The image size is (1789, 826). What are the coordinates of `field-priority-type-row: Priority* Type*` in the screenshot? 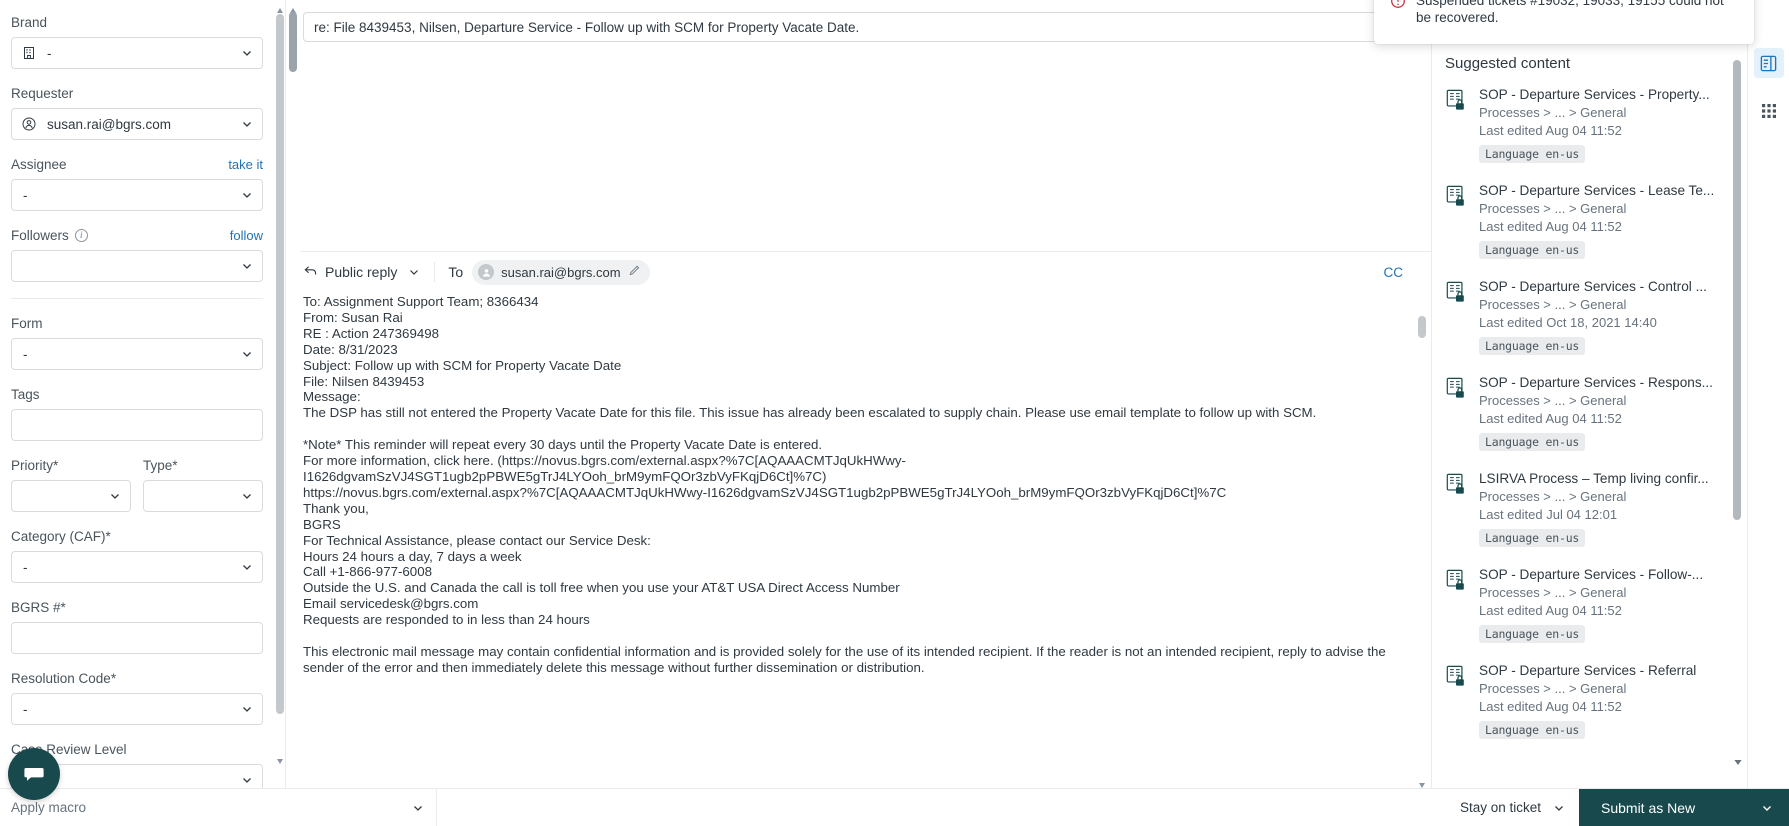 It's located at (137, 484).